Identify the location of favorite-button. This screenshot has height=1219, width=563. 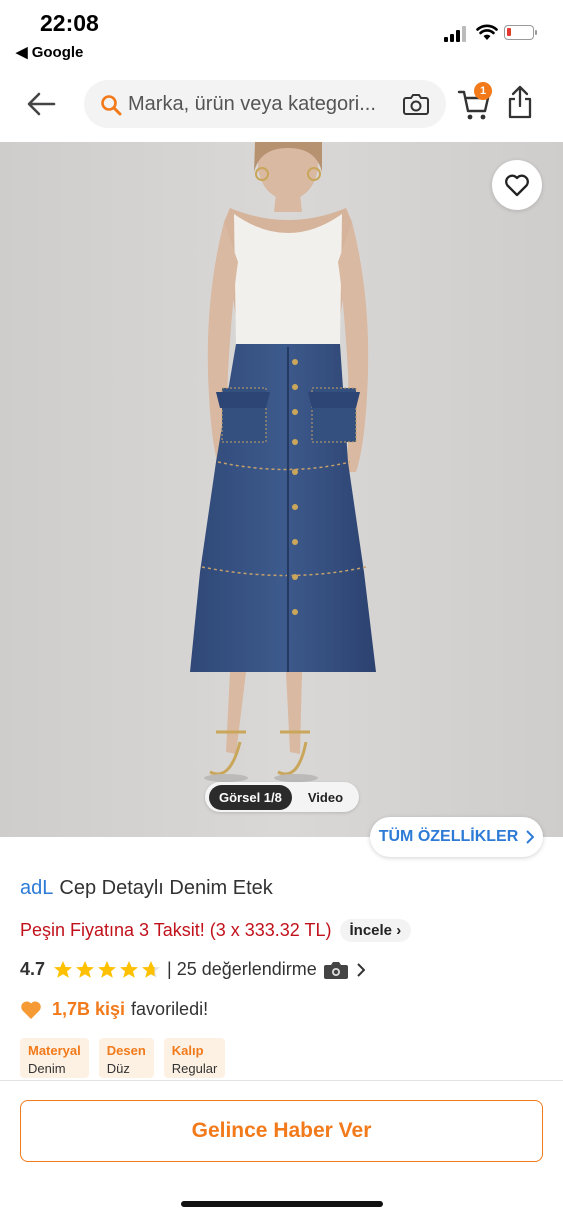
(517, 185).